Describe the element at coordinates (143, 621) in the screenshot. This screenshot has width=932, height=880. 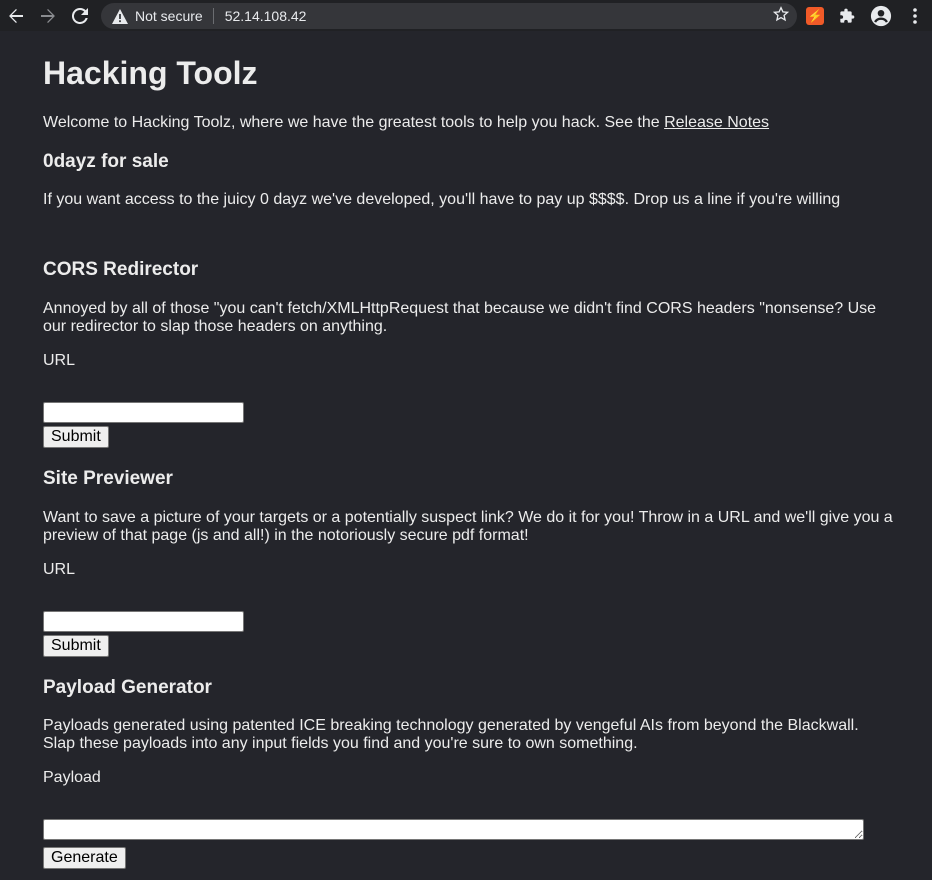
I see `previewer-url-input` at that location.